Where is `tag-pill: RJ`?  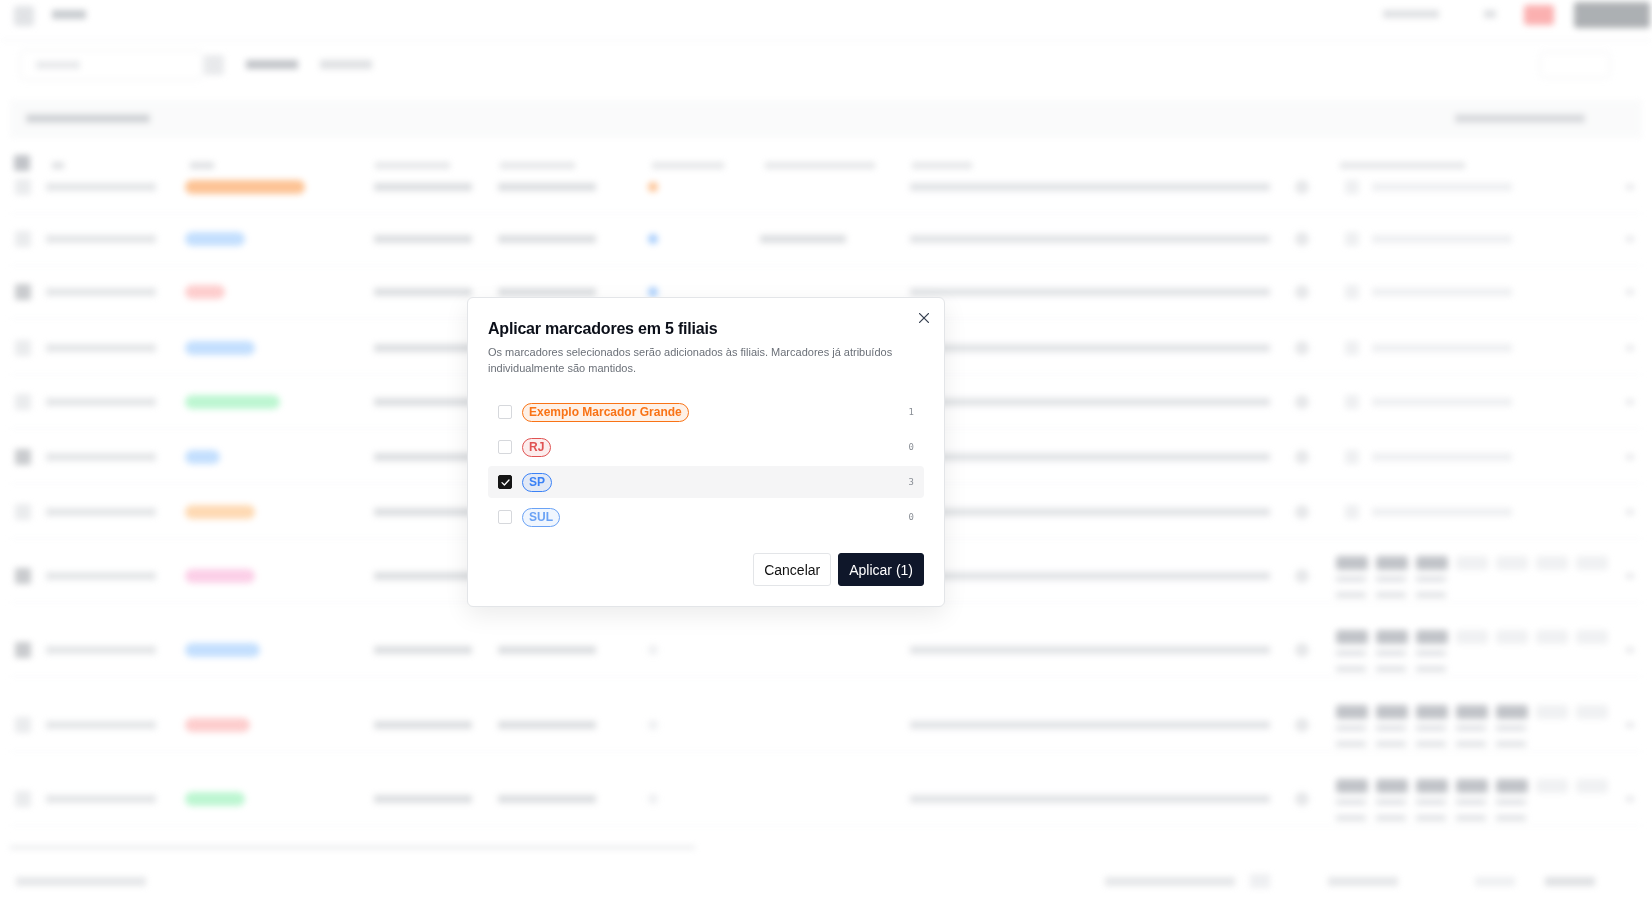 tag-pill: RJ is located at coordinates (537, 447).